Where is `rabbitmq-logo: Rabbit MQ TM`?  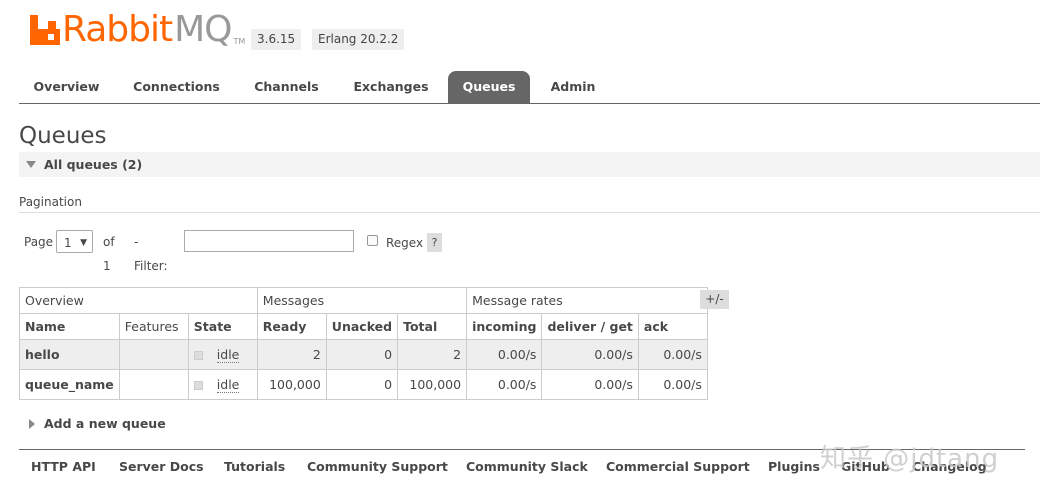 rabbitmq-logo: Rabbit MQ TM is located at coordinates (137, 30).